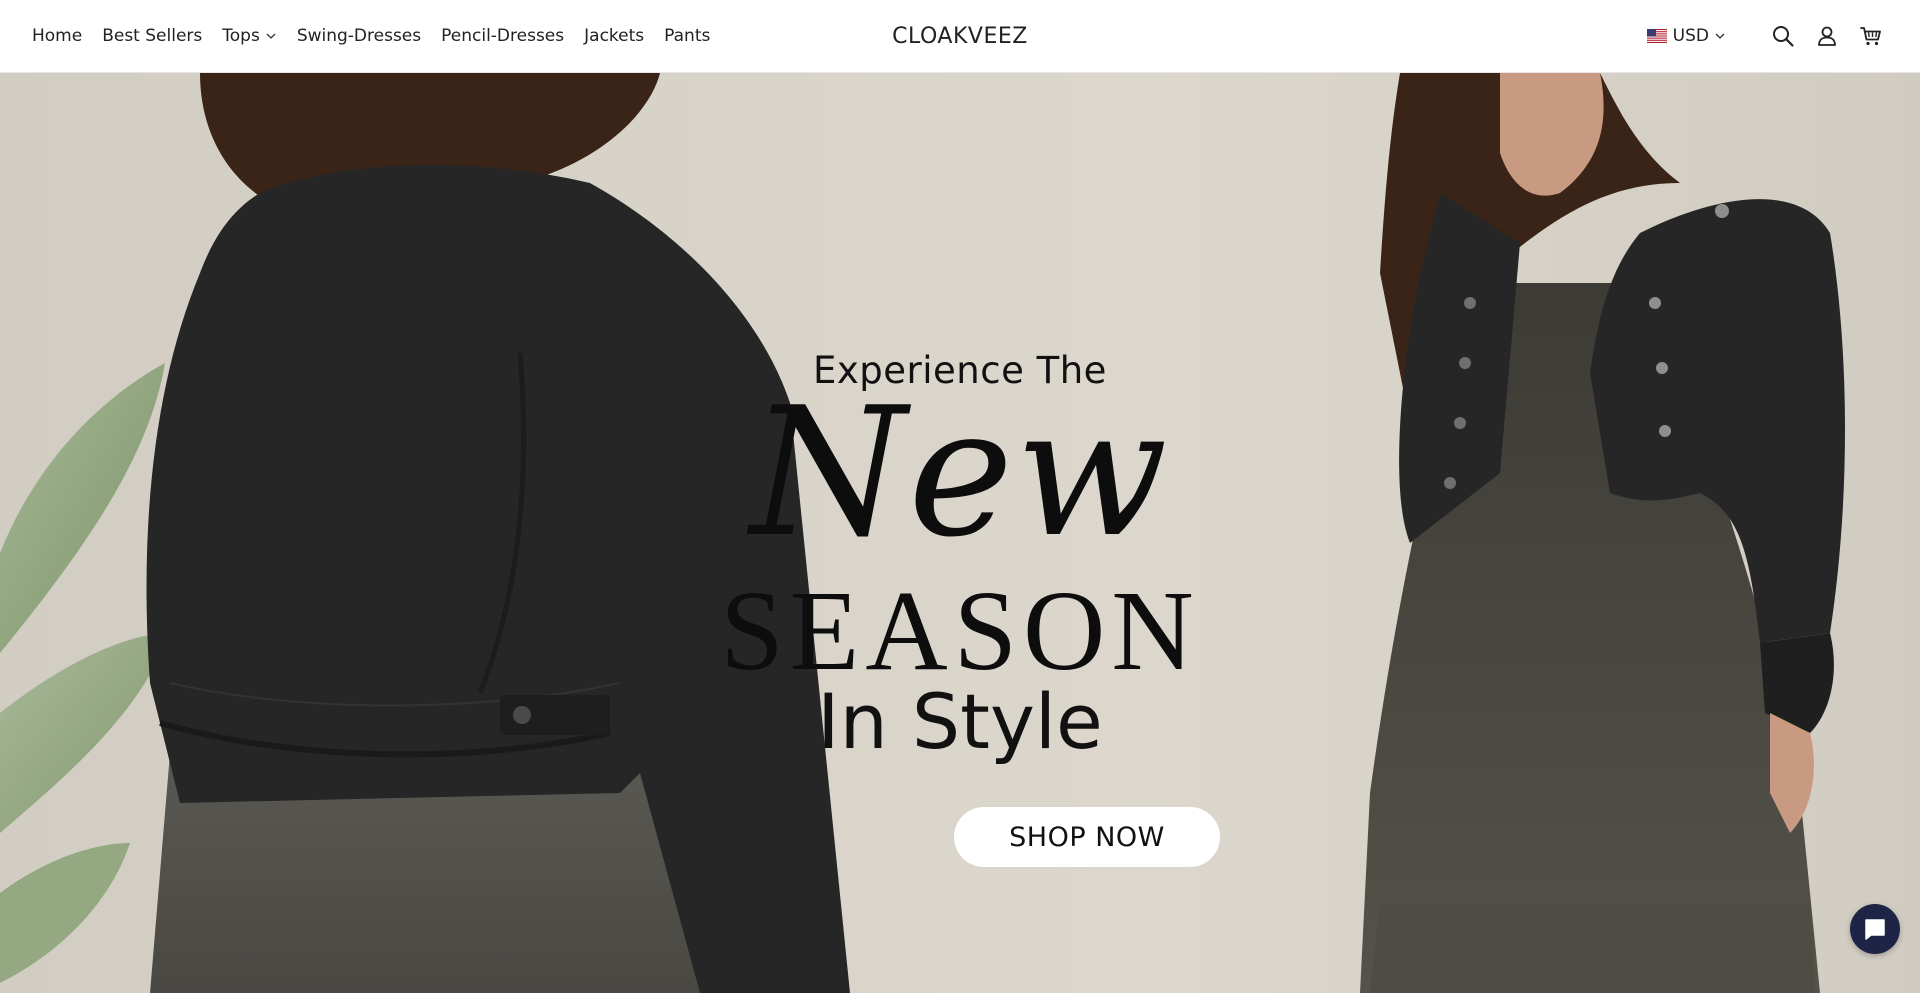 The width and height of the screenshot is (1920, 993). I want to click on us-flag-icon, so click(1656, 36).